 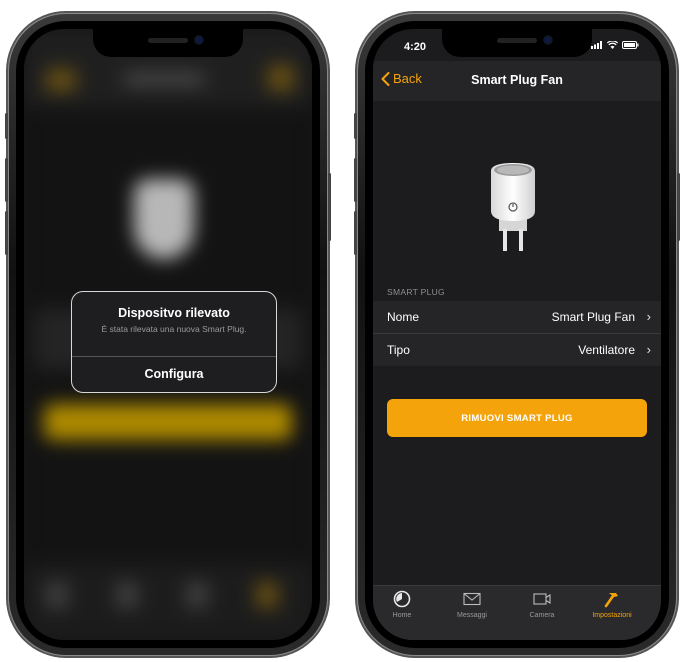 I want to click on tab-bar: Home Messaggi Camera Impostazioni, so click(x=517, y=612).